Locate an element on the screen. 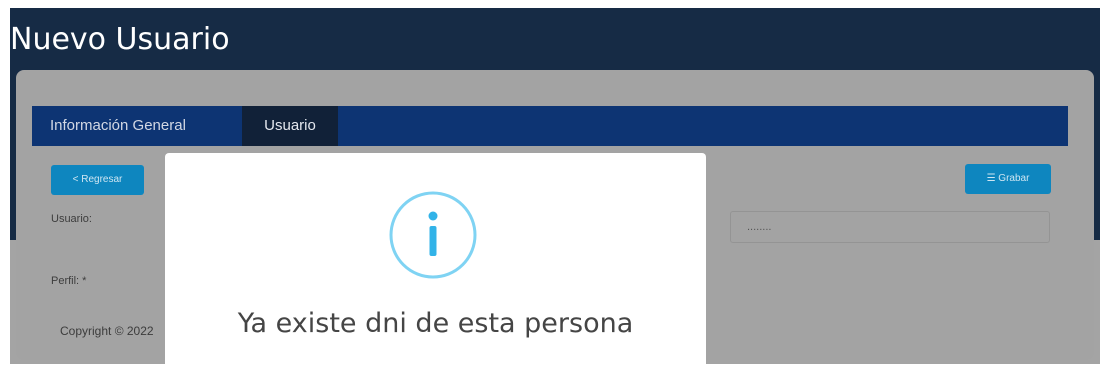  back-button: < Regresar is located at coordinates (97, 180).